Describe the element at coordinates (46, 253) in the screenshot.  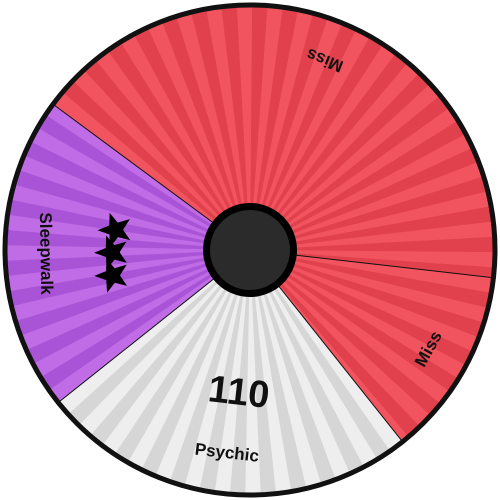
I see `segment-label-sleepwalk: Sleepwalk` at that location.